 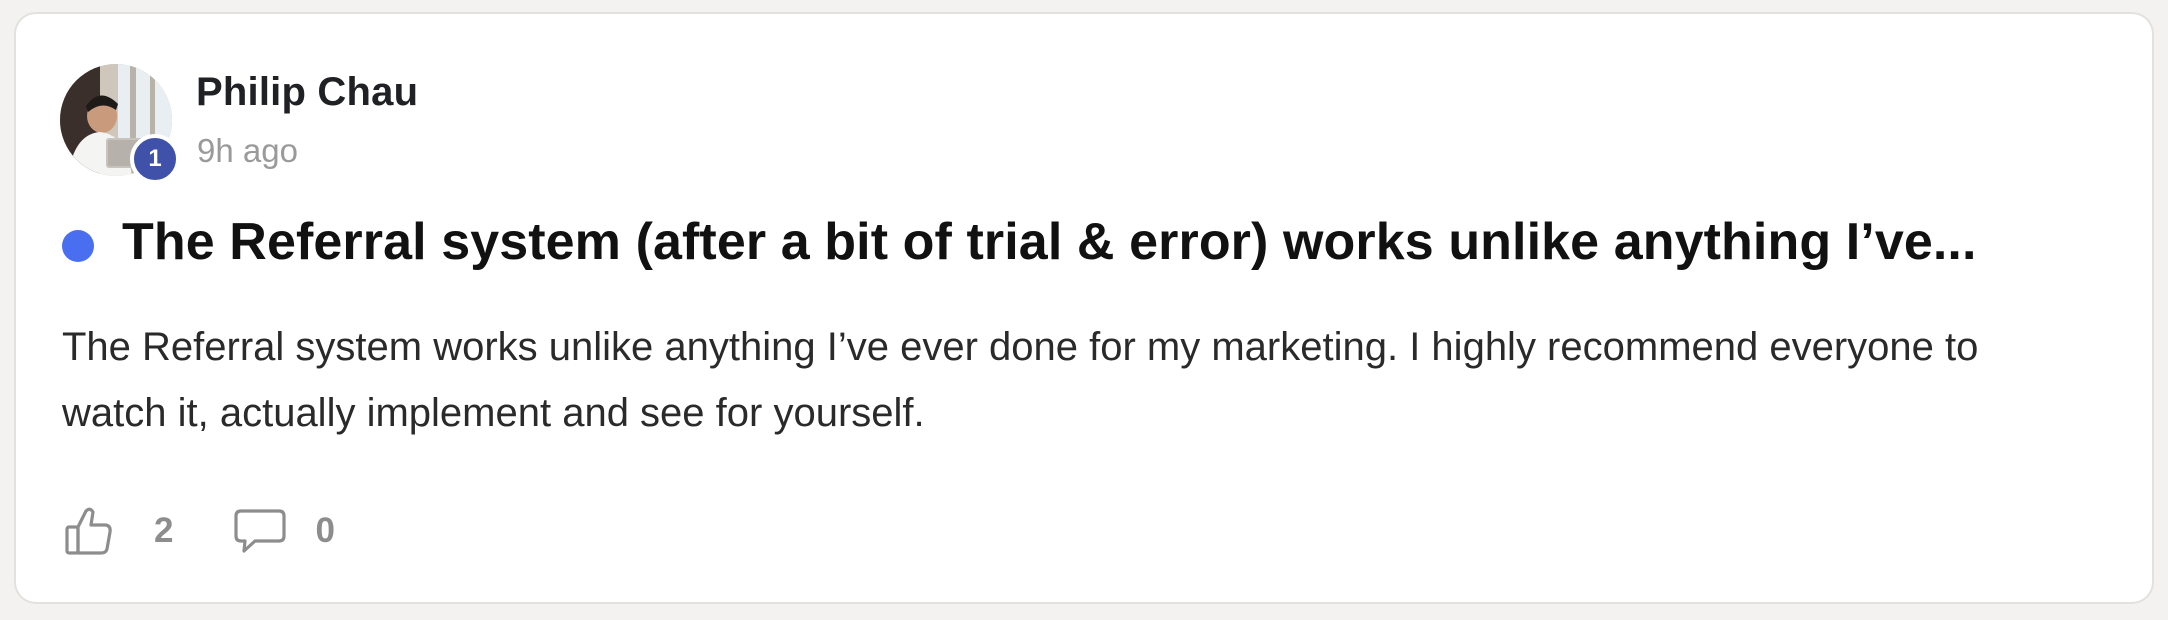 I want to click on like-count: 2, so click(x=164, y=530).